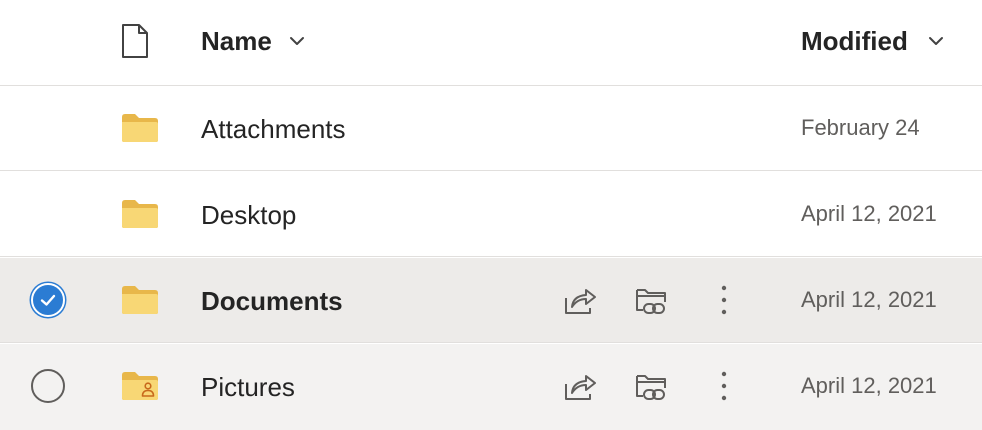 This screenshot has height=430, width=982. What do you see at coordinates (140, 386) in the screenshot?
I see `shared-folder-icon` at bounding box center [140, 386].